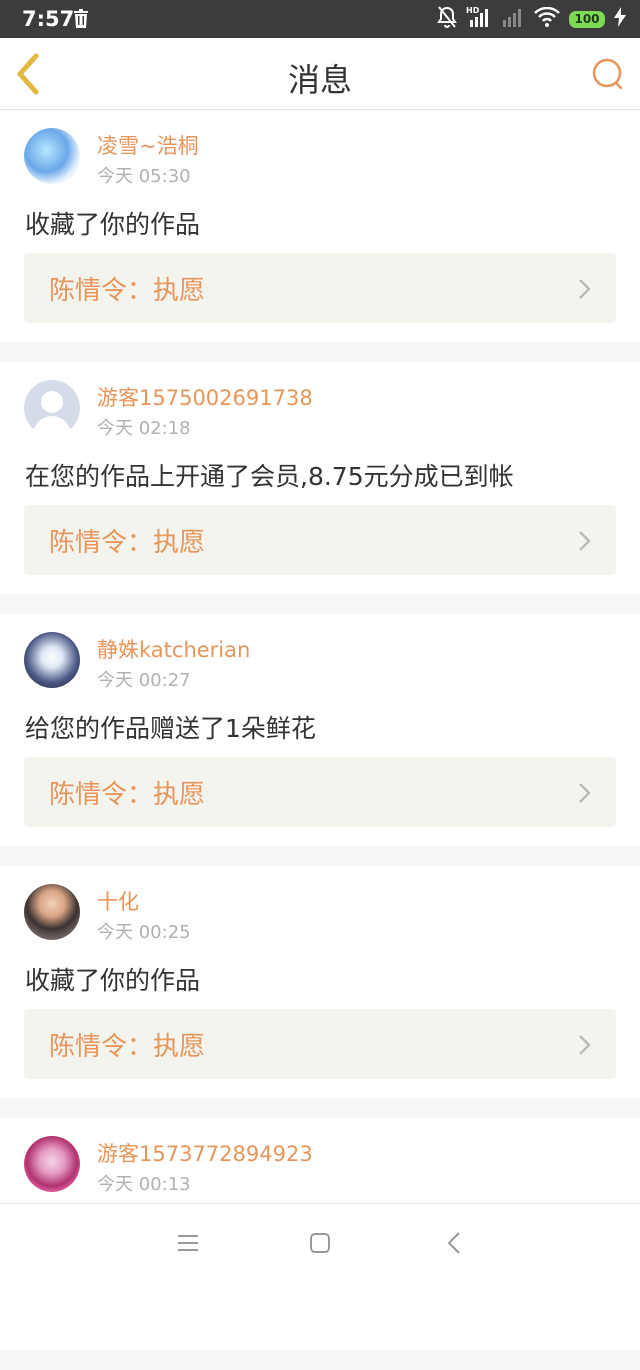 The height and width of the screenshot is (1370, 640). I want to click on menu-button, so click(188, 1243).